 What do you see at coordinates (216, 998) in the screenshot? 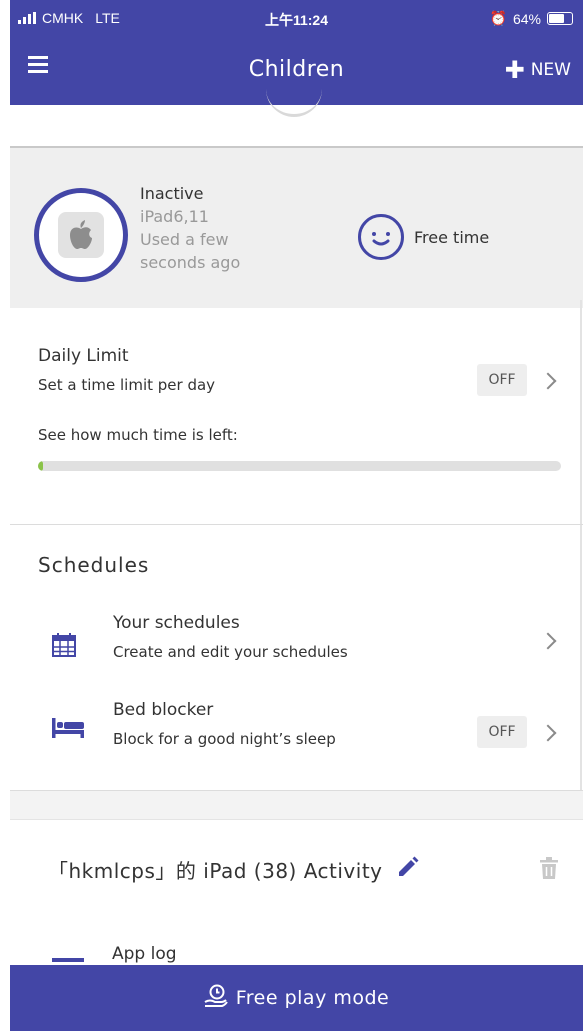
I see `hand-clock-icon` at bounding box center [216, 998].